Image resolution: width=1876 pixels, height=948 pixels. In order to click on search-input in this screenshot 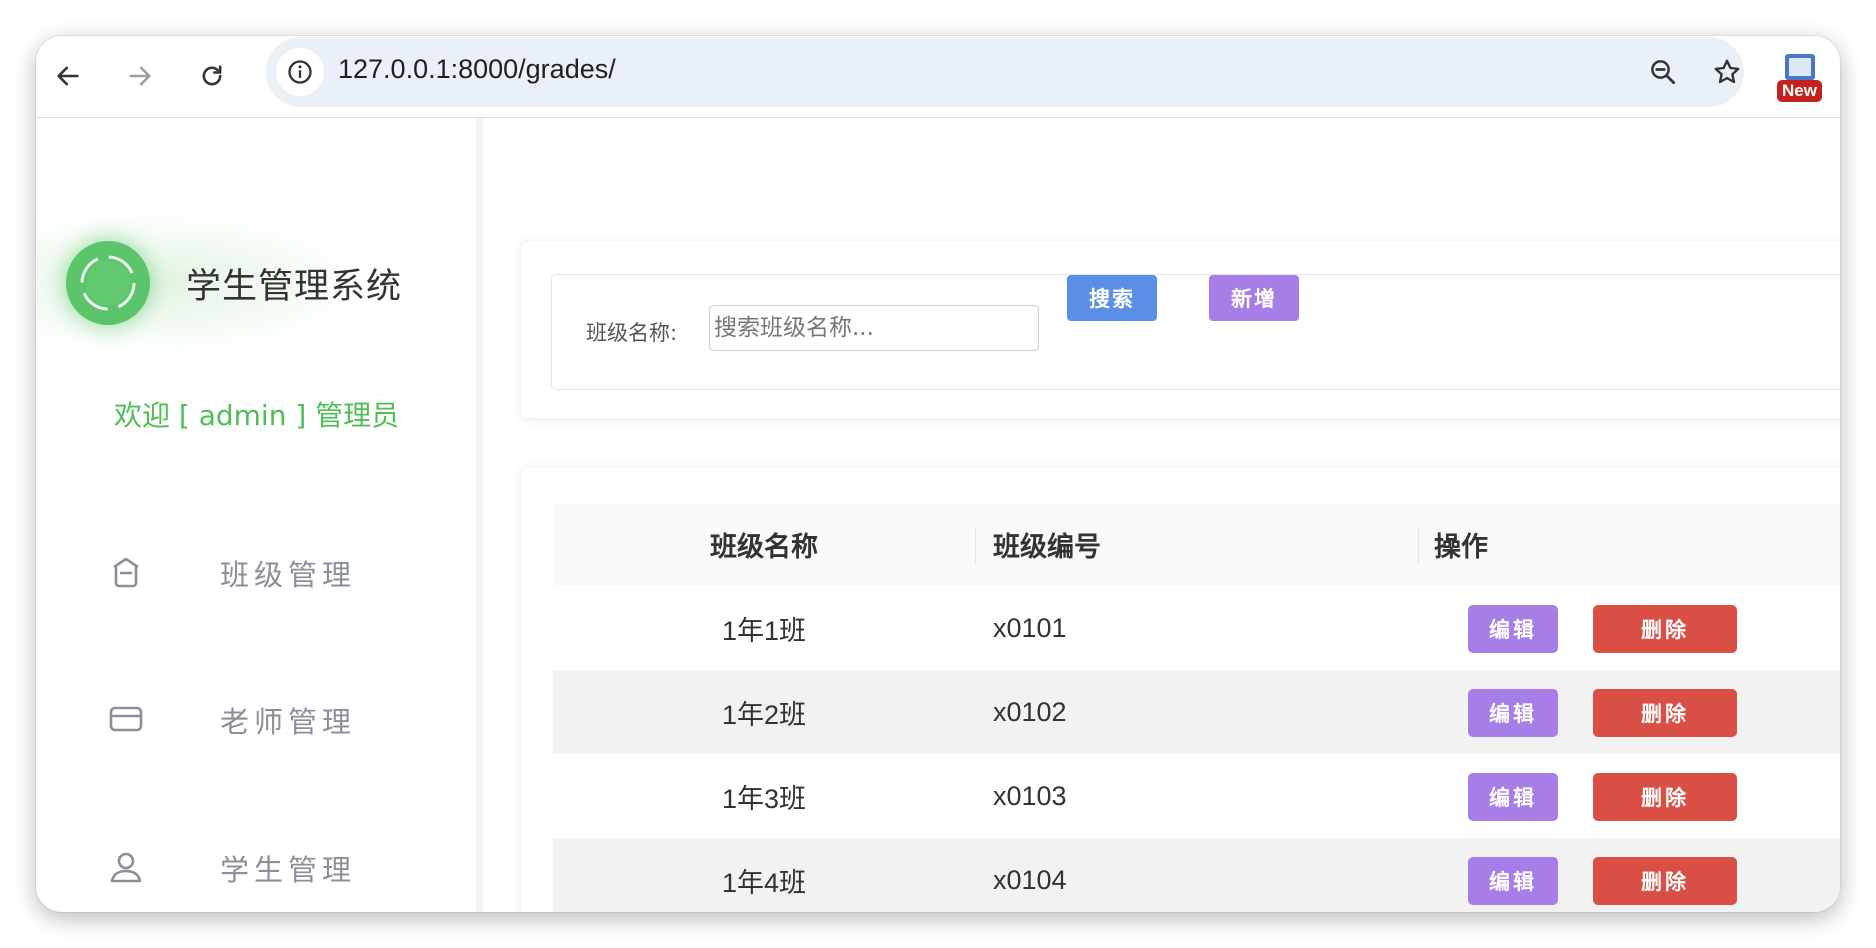, I will do `click(874, 328)`.